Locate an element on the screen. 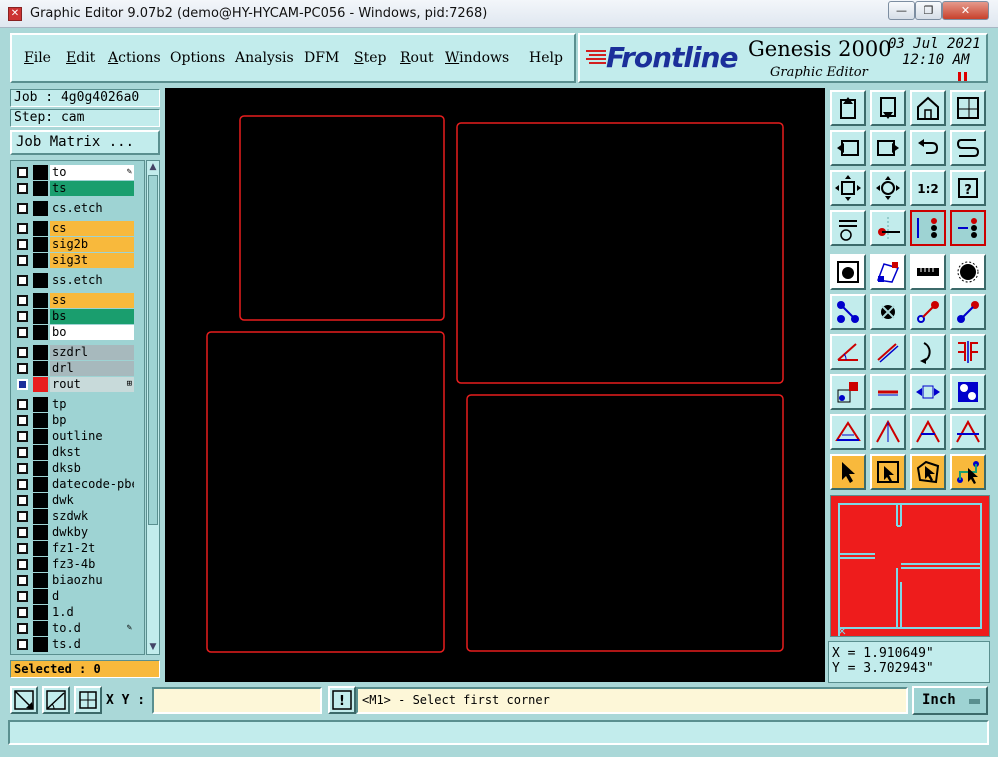  apex-icon is located at coordinates (888, 432).